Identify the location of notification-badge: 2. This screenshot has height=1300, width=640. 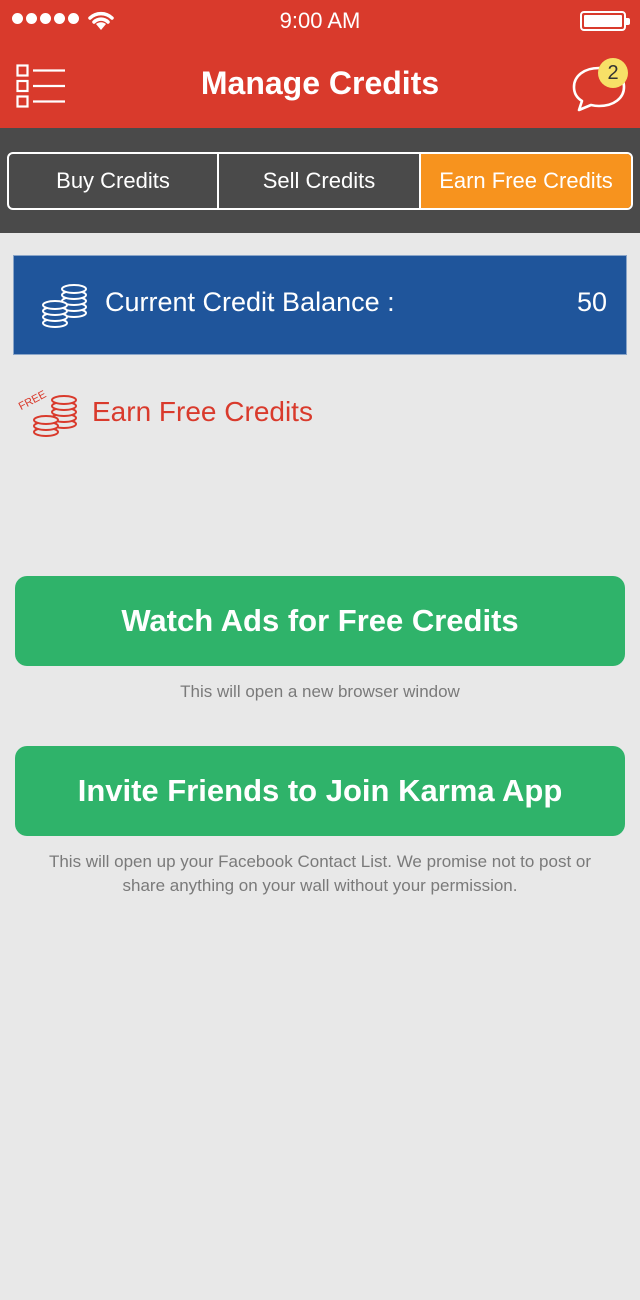
(613, 73).